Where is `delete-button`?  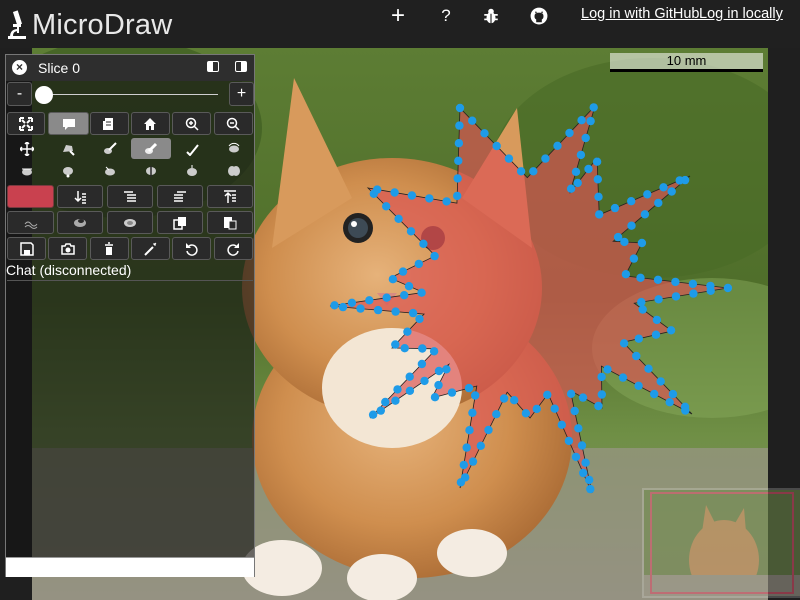 delete-button is located at coordinates (109, 248).